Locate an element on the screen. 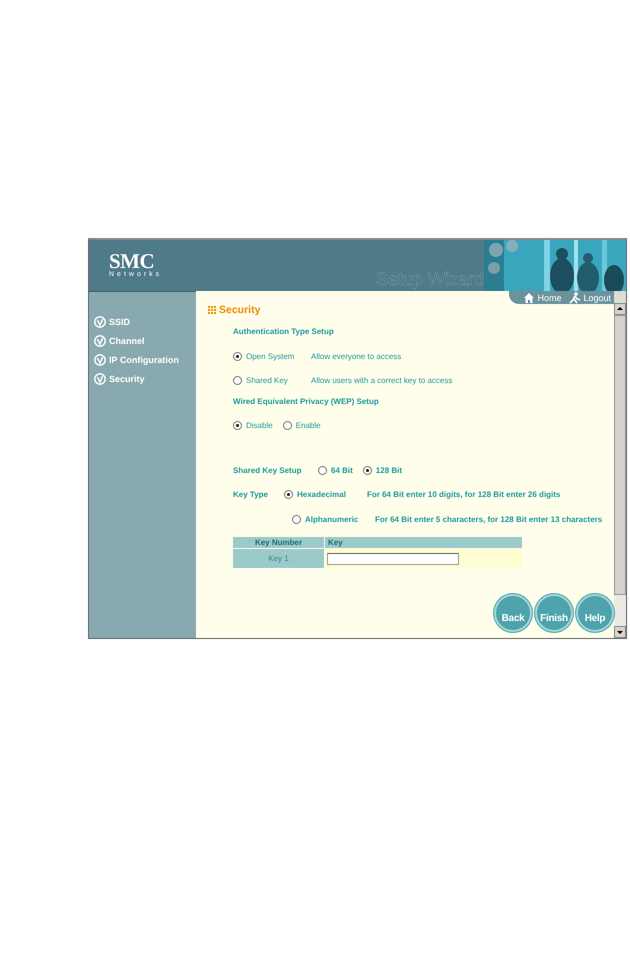  option-label: Open System is located at coordinates (271, 356).